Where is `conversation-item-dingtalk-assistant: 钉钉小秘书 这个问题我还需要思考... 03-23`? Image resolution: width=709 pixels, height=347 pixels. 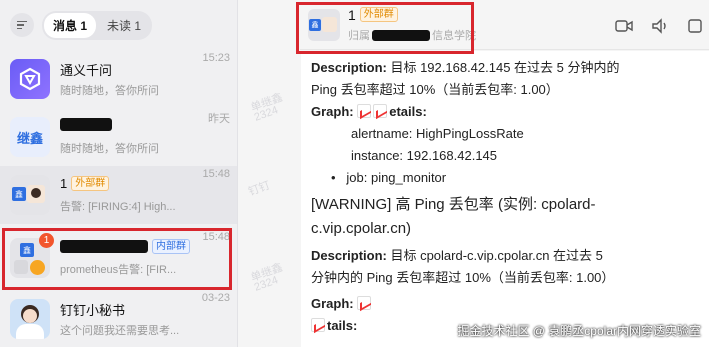 conversation-item-dingtalk-assistant: 钉钉小秘书 这个问题我还需要思考... 03-23 is located at coordinates (118, 318).